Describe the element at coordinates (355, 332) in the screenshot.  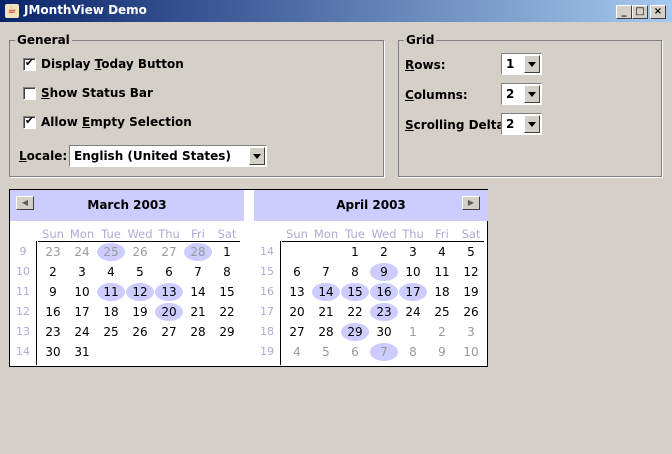
I see `day-cell-selected: 29` at that location.